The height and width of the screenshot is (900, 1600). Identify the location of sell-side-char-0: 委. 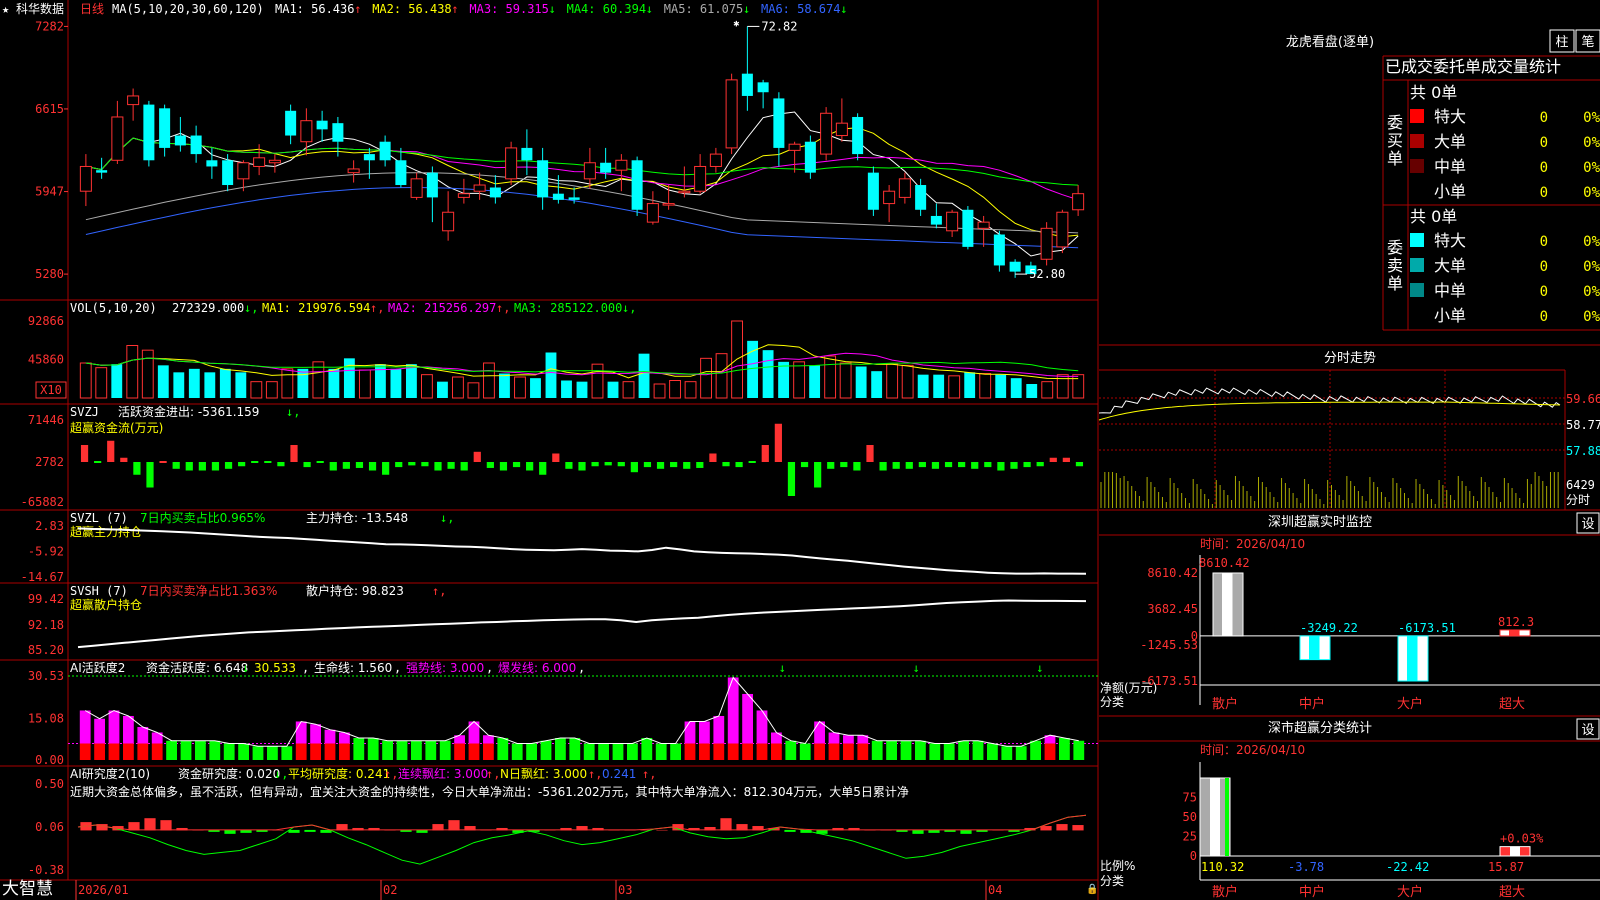
(1395, 247).